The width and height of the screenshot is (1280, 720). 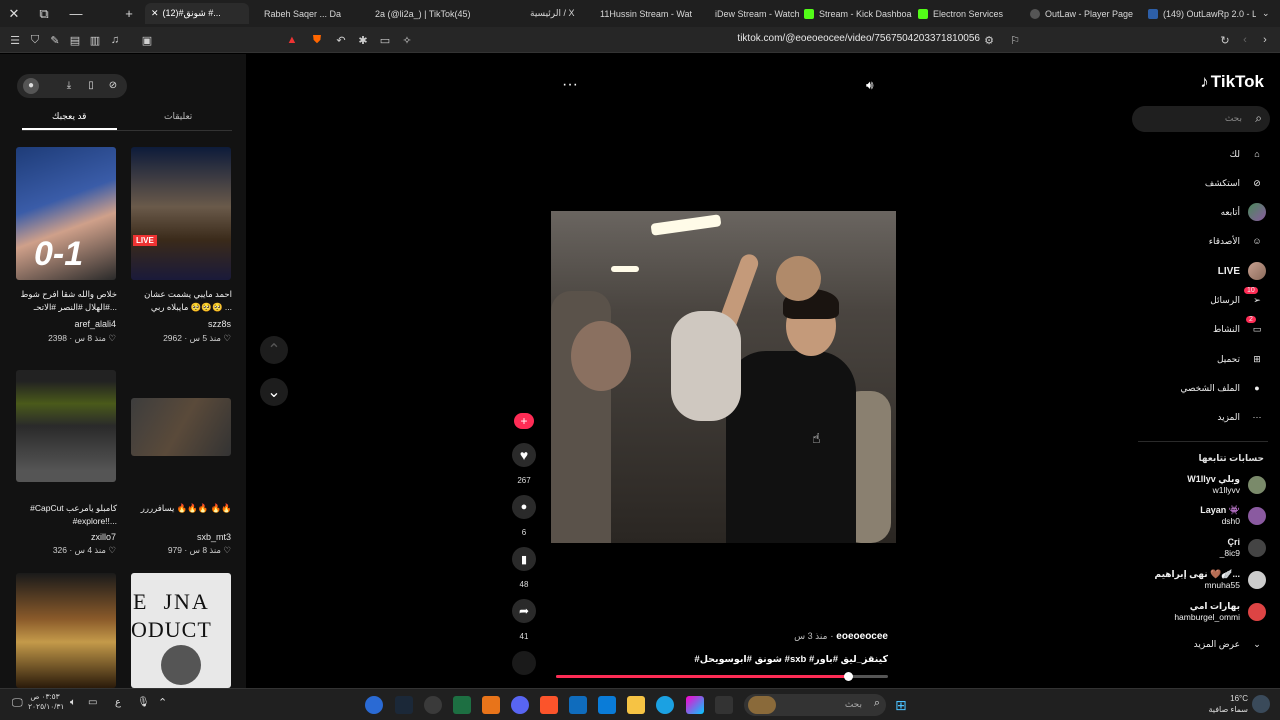 I want to click on copilot-icon, so click(x=695, y=705).